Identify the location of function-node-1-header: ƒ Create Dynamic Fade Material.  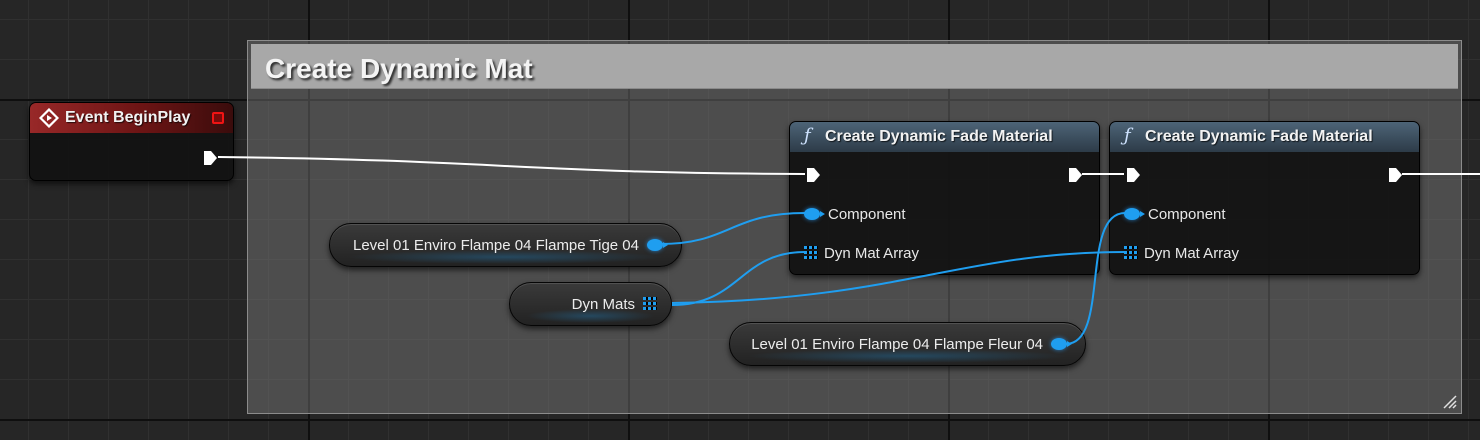
(944, 137).